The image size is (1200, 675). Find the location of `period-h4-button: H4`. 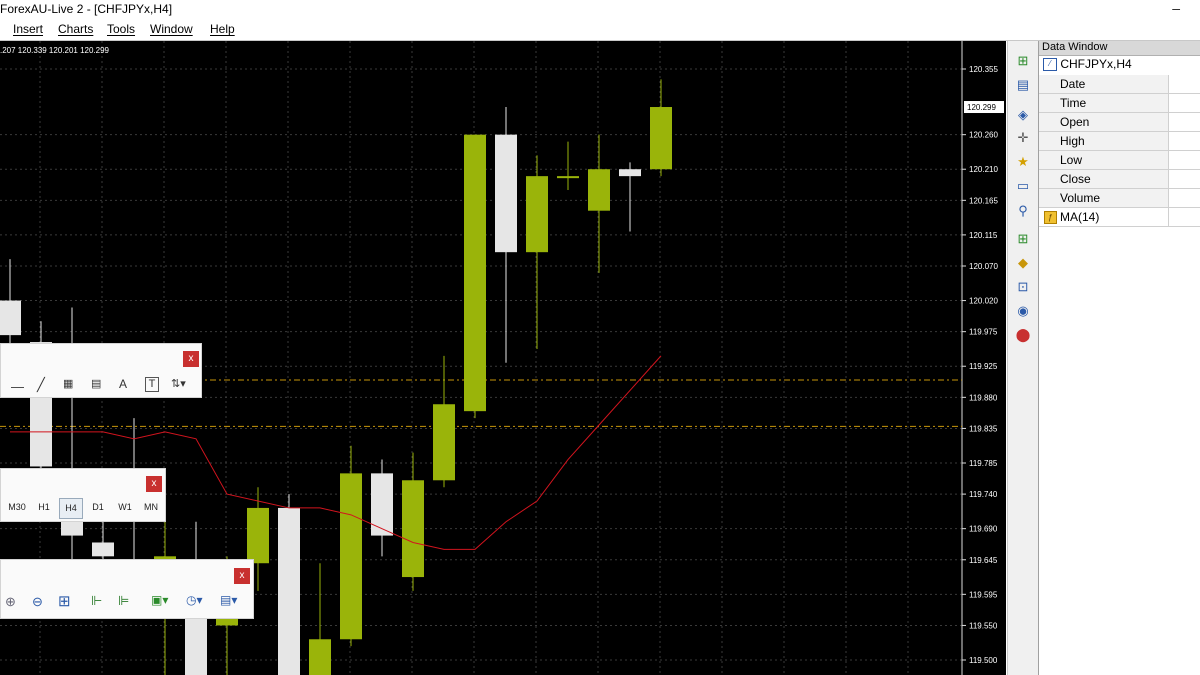

period-h4-button: H4 is located at coordinates (71, 508).